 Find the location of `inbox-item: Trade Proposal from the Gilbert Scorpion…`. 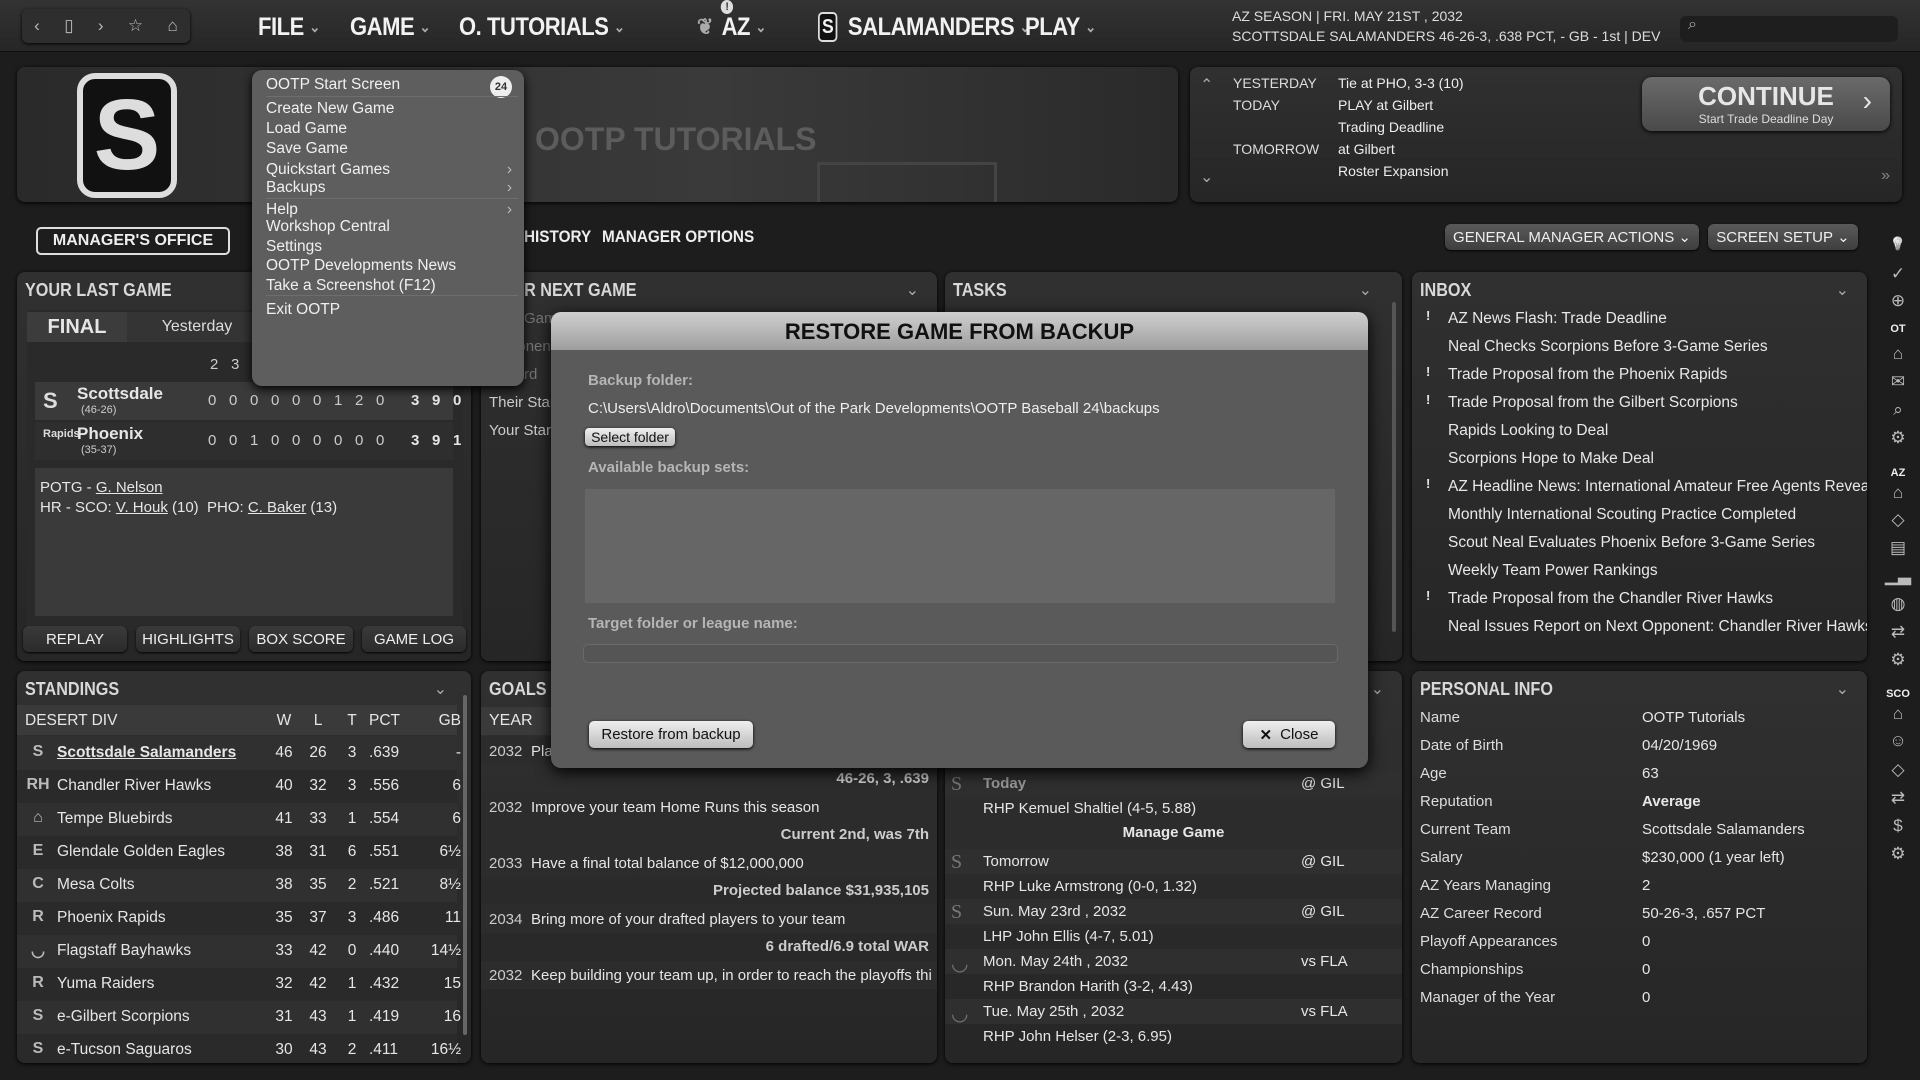

inbox-item: Trade Proposal from the Gilbert Scorpion… is located at coordinates (1593, 403).